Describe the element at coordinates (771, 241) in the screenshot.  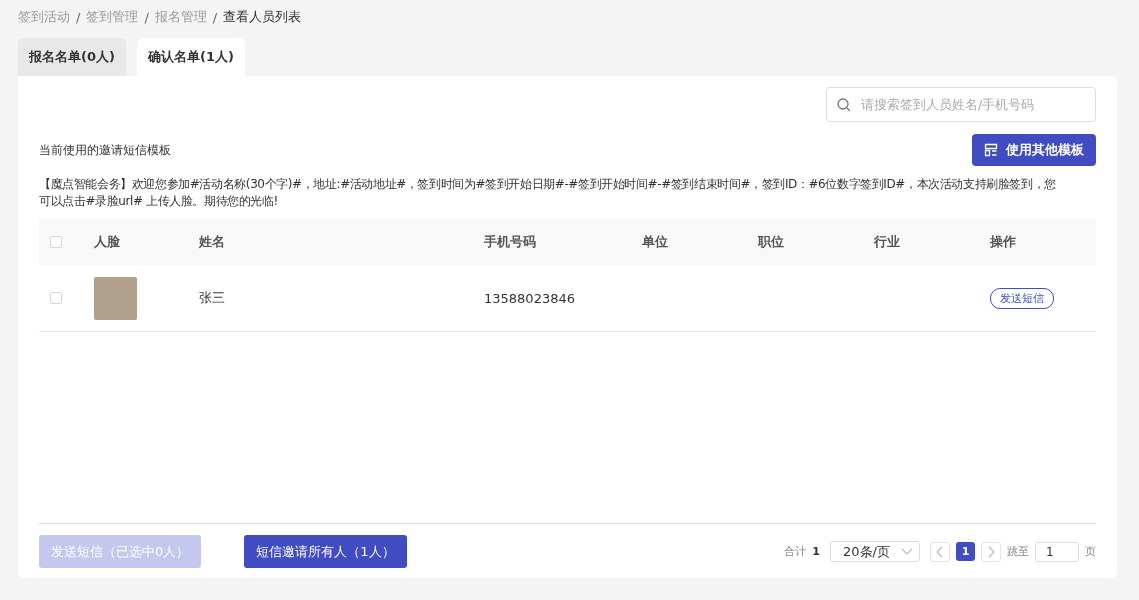
I see `column-header: 职位` at that location.